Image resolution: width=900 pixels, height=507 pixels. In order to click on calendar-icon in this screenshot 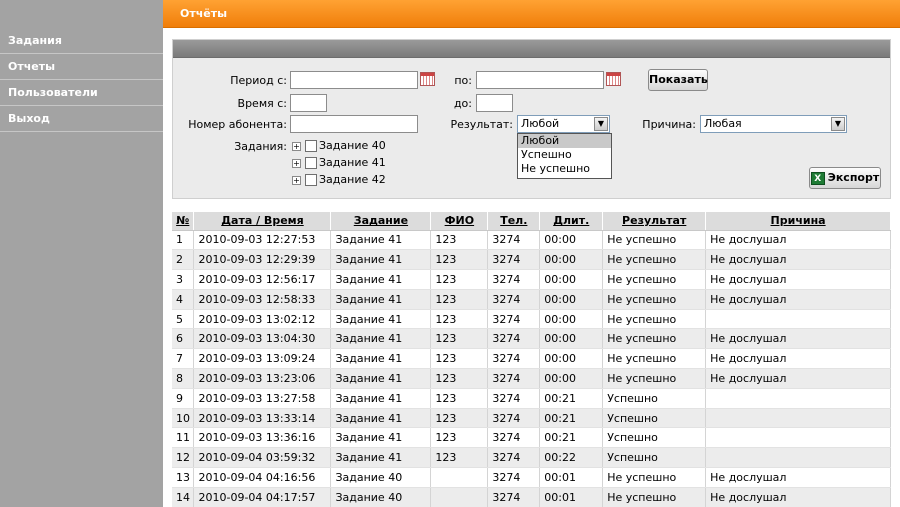, I will do `click(613, 79)`.